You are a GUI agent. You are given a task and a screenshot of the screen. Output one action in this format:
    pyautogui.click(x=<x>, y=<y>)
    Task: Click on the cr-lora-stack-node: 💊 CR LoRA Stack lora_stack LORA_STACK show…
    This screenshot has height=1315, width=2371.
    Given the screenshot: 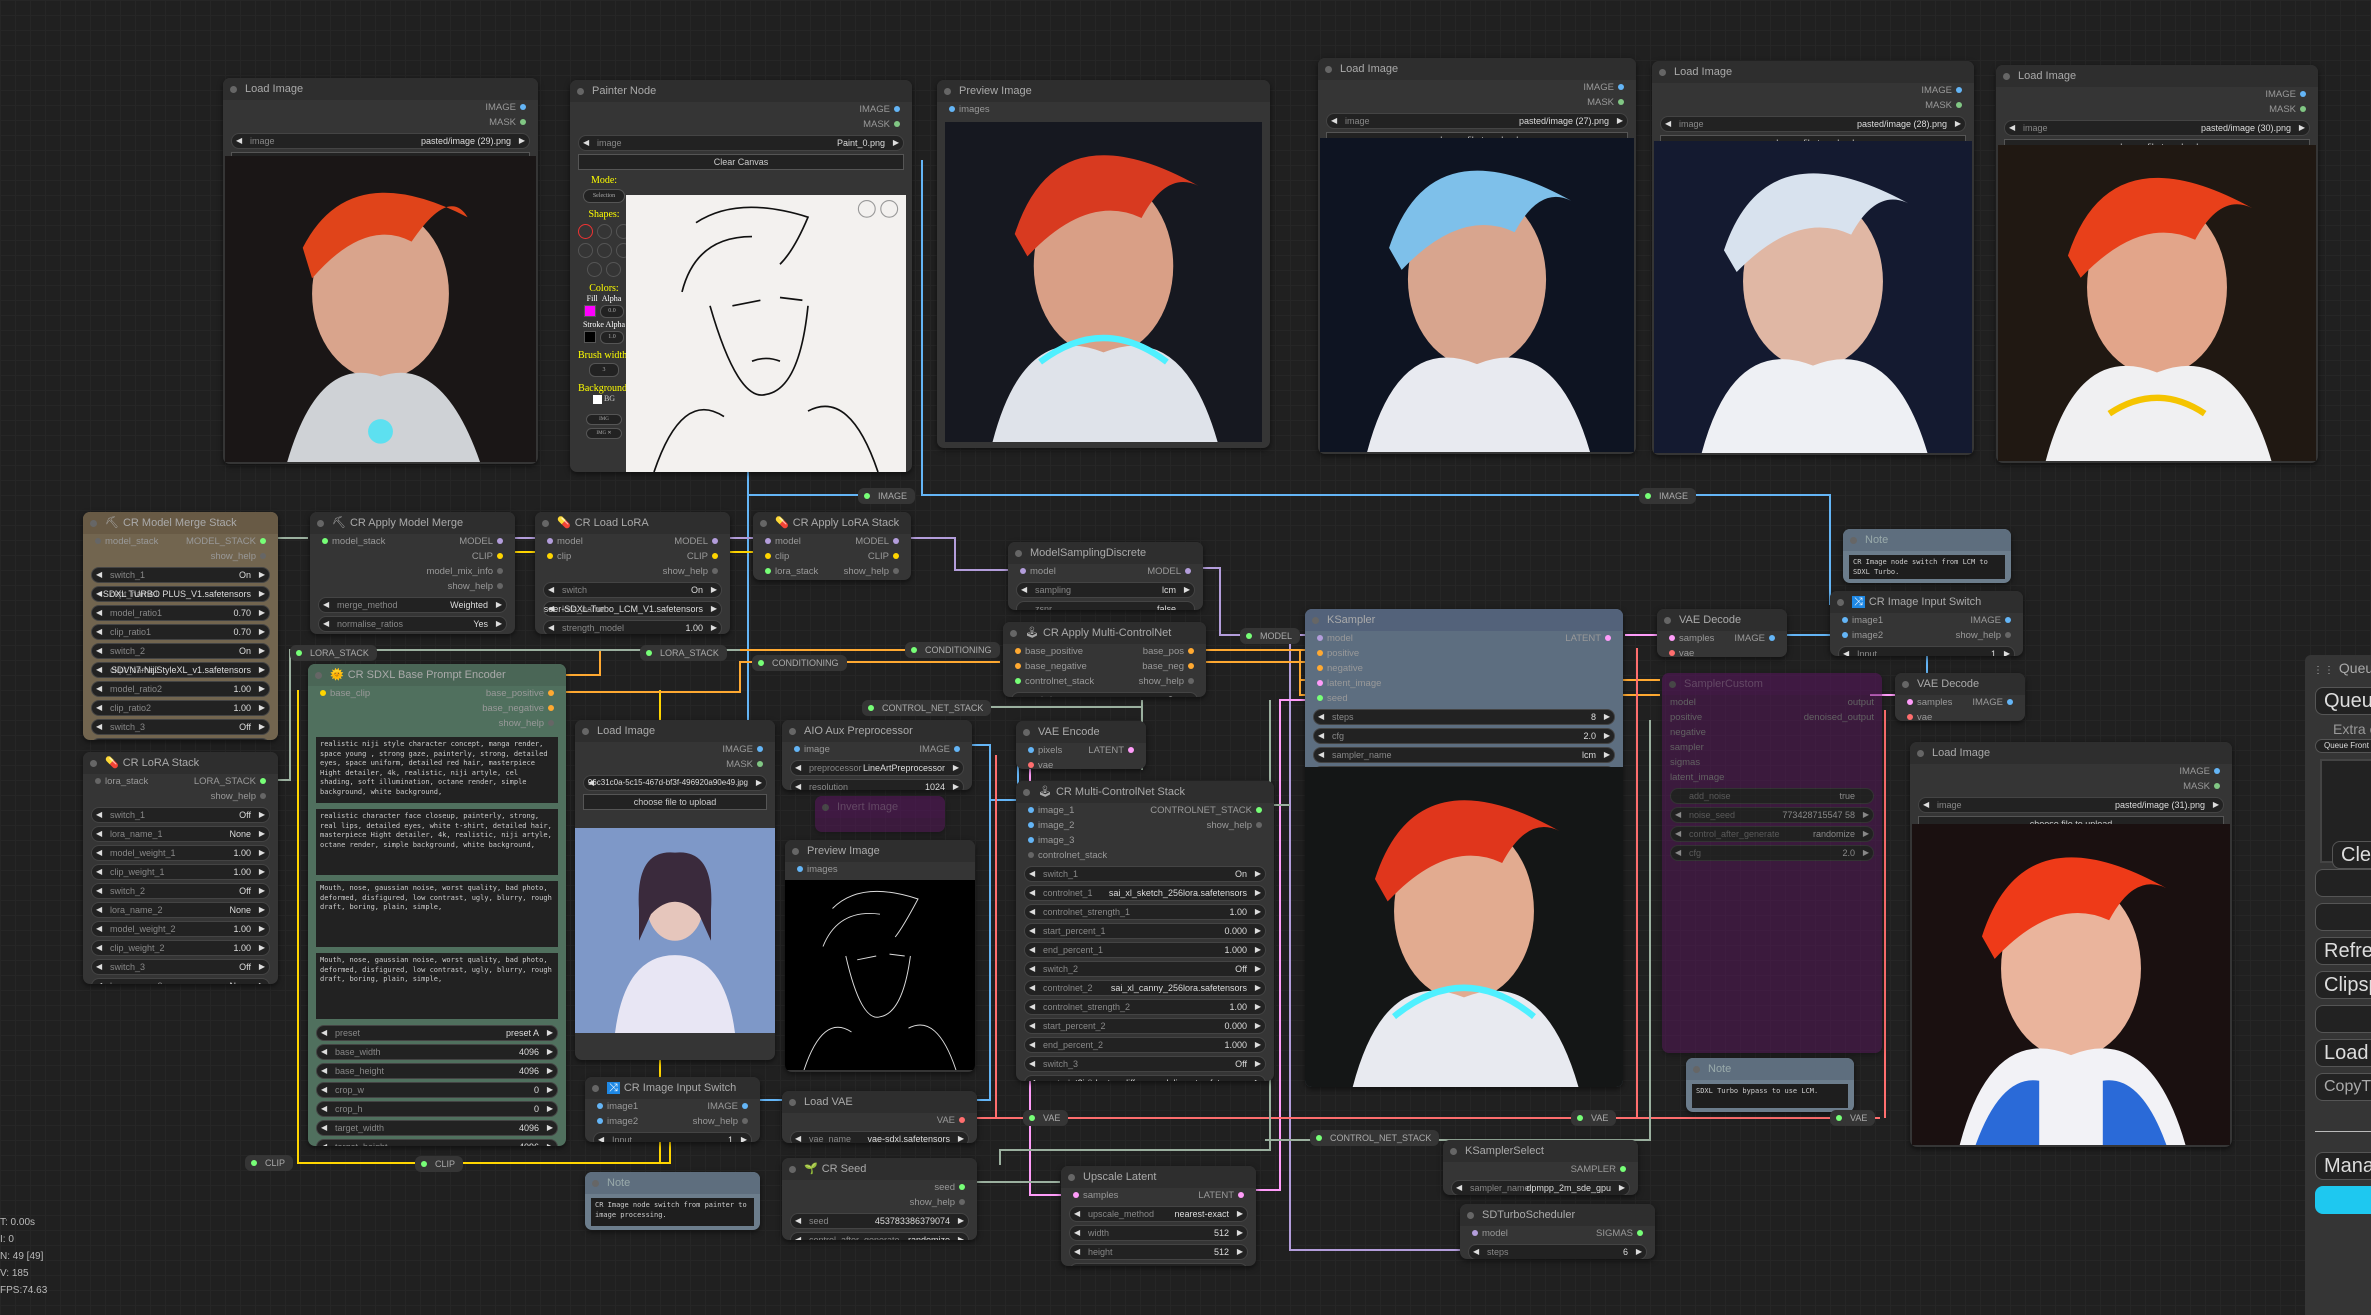 What is the action you would take?
    pyautogui.click(x=180, y=868)
    